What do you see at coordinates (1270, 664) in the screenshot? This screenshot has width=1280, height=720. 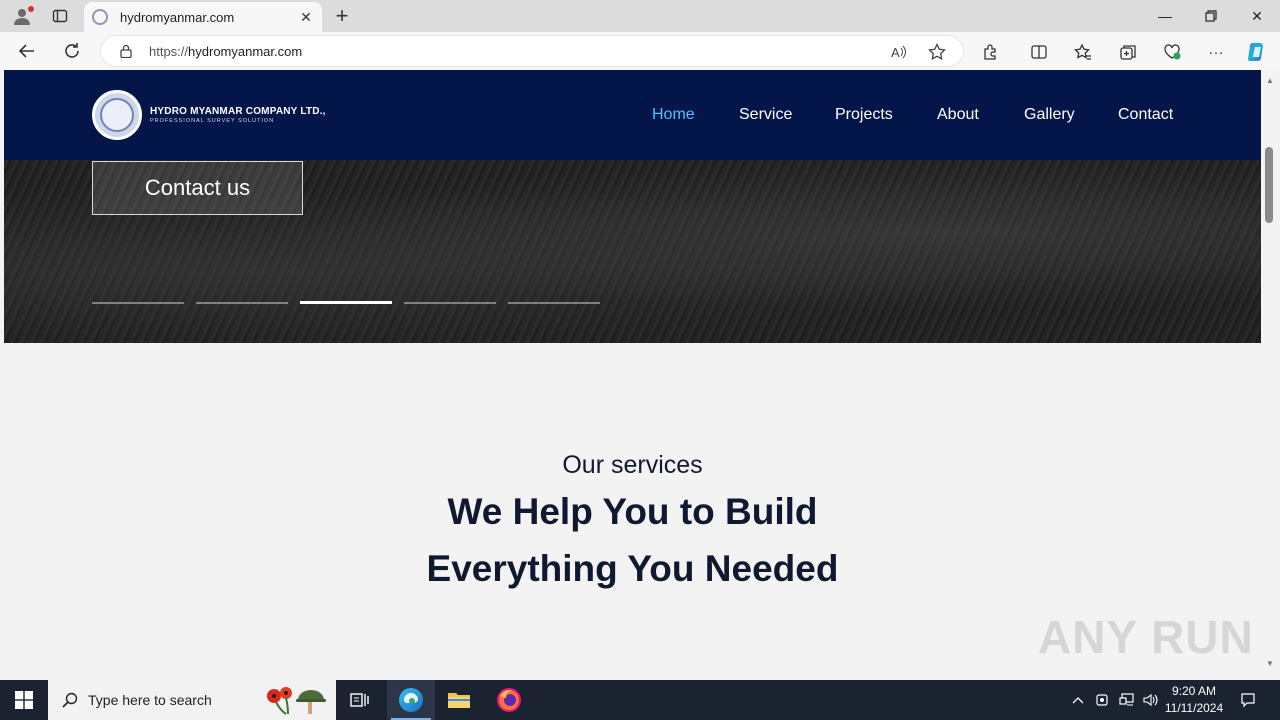 I see `scroll-down-icon: ▼` at bounding box center [1270, 664].